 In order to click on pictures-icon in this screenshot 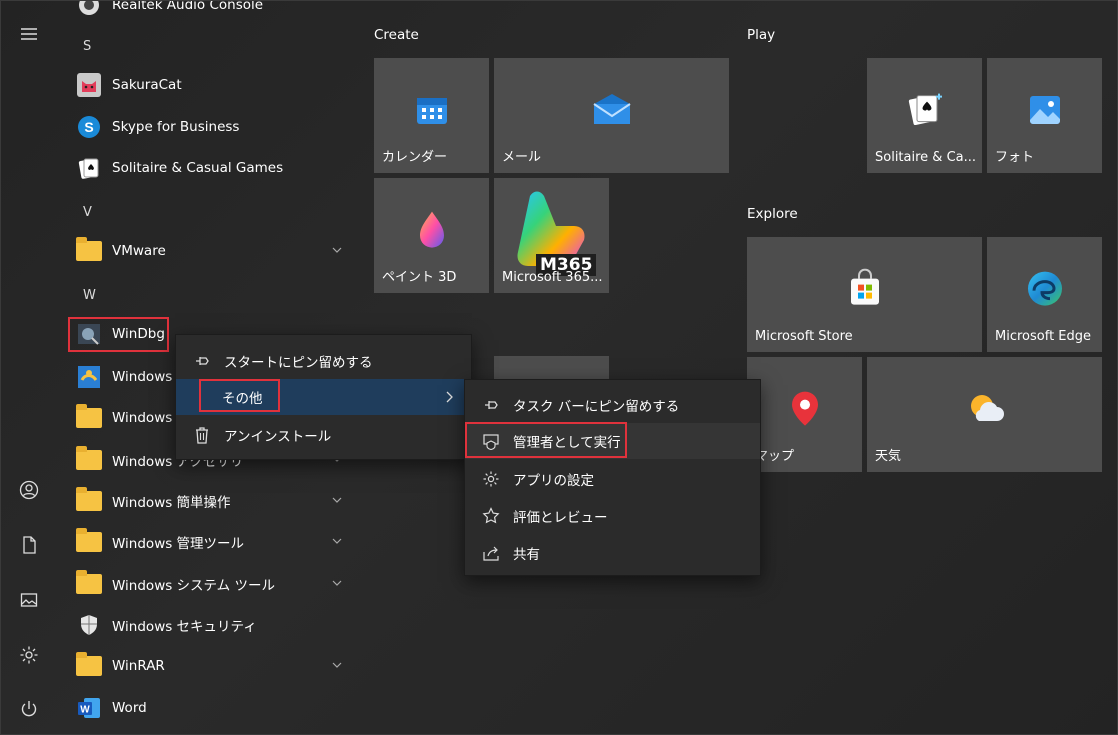, I will do `click(29, 600)`.